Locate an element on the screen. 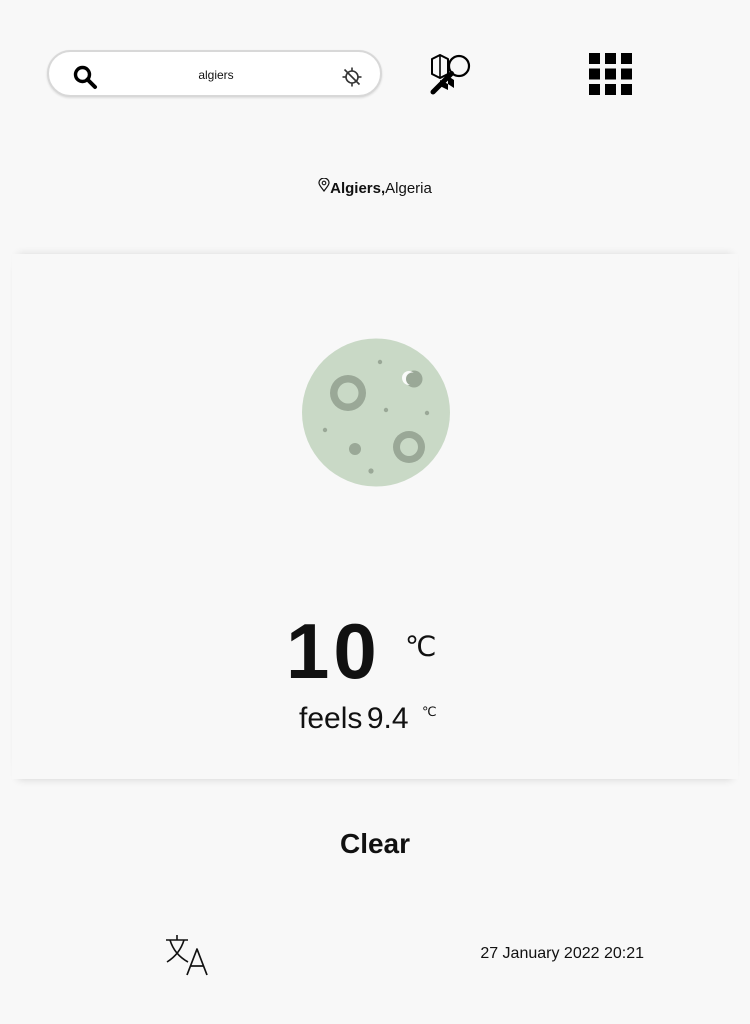  apps-grid-icon is located at coordinates (610, 74).